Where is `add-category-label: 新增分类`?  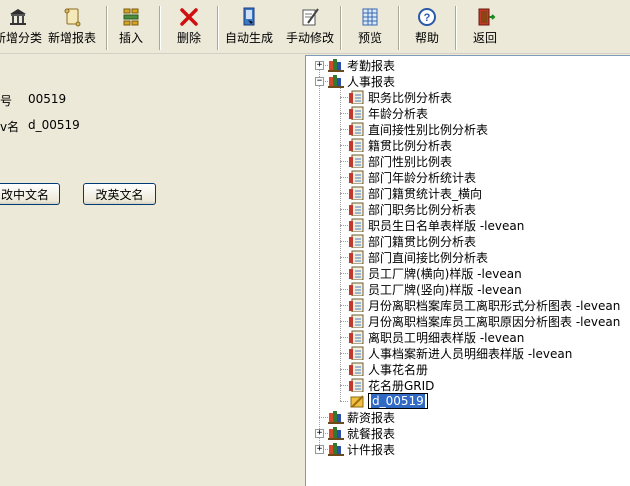
add-category-label: 新增分类 is located at coordinates (21, 38).